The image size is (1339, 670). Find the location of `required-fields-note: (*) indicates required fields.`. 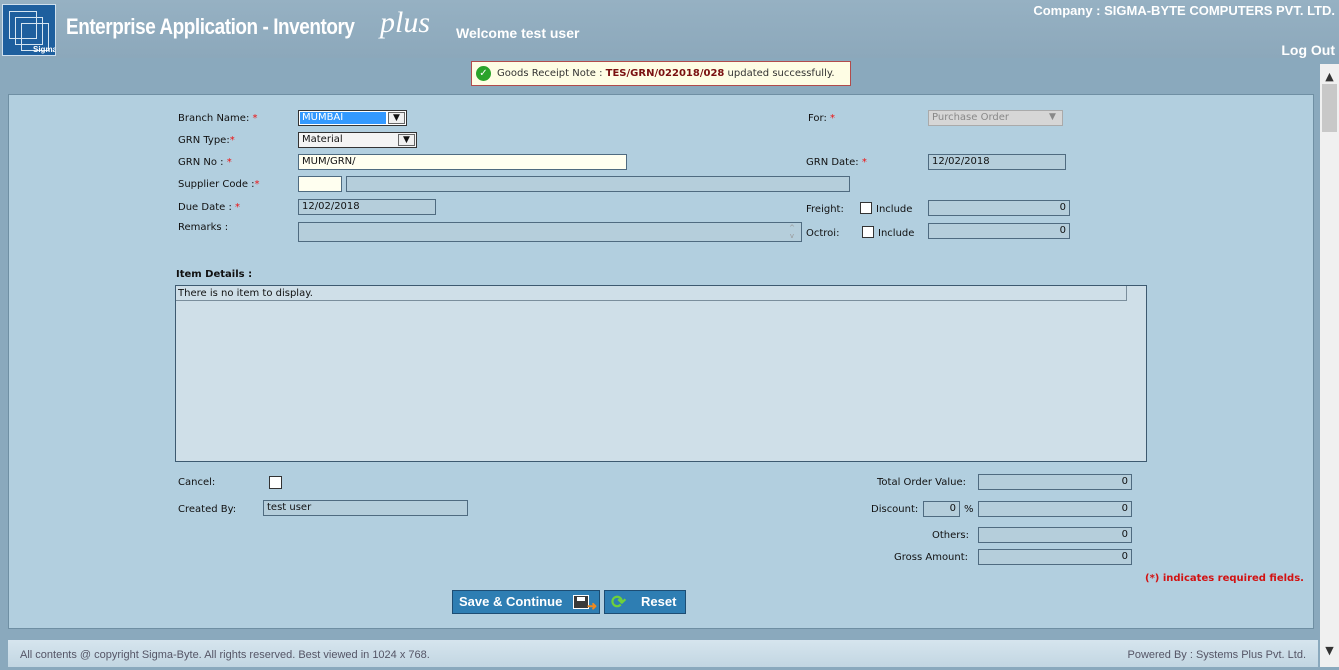

required-fields-note: (*) indicates required fields. is located at coordinates (1224, 578).